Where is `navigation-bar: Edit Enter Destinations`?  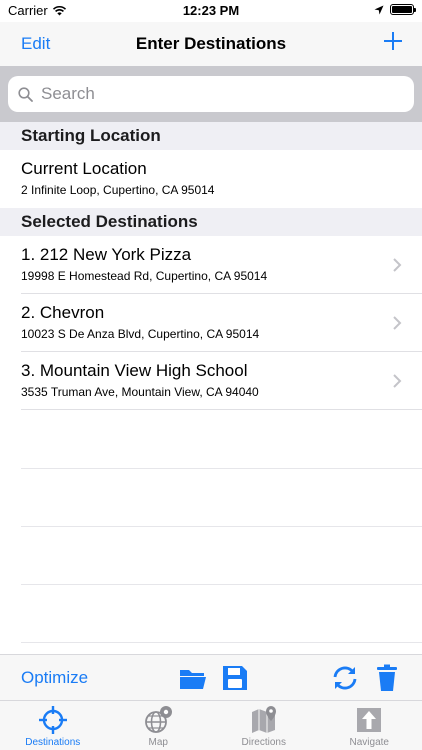 navigation-bar: Edit Enter Destinations is located at coordinates (211, 44).